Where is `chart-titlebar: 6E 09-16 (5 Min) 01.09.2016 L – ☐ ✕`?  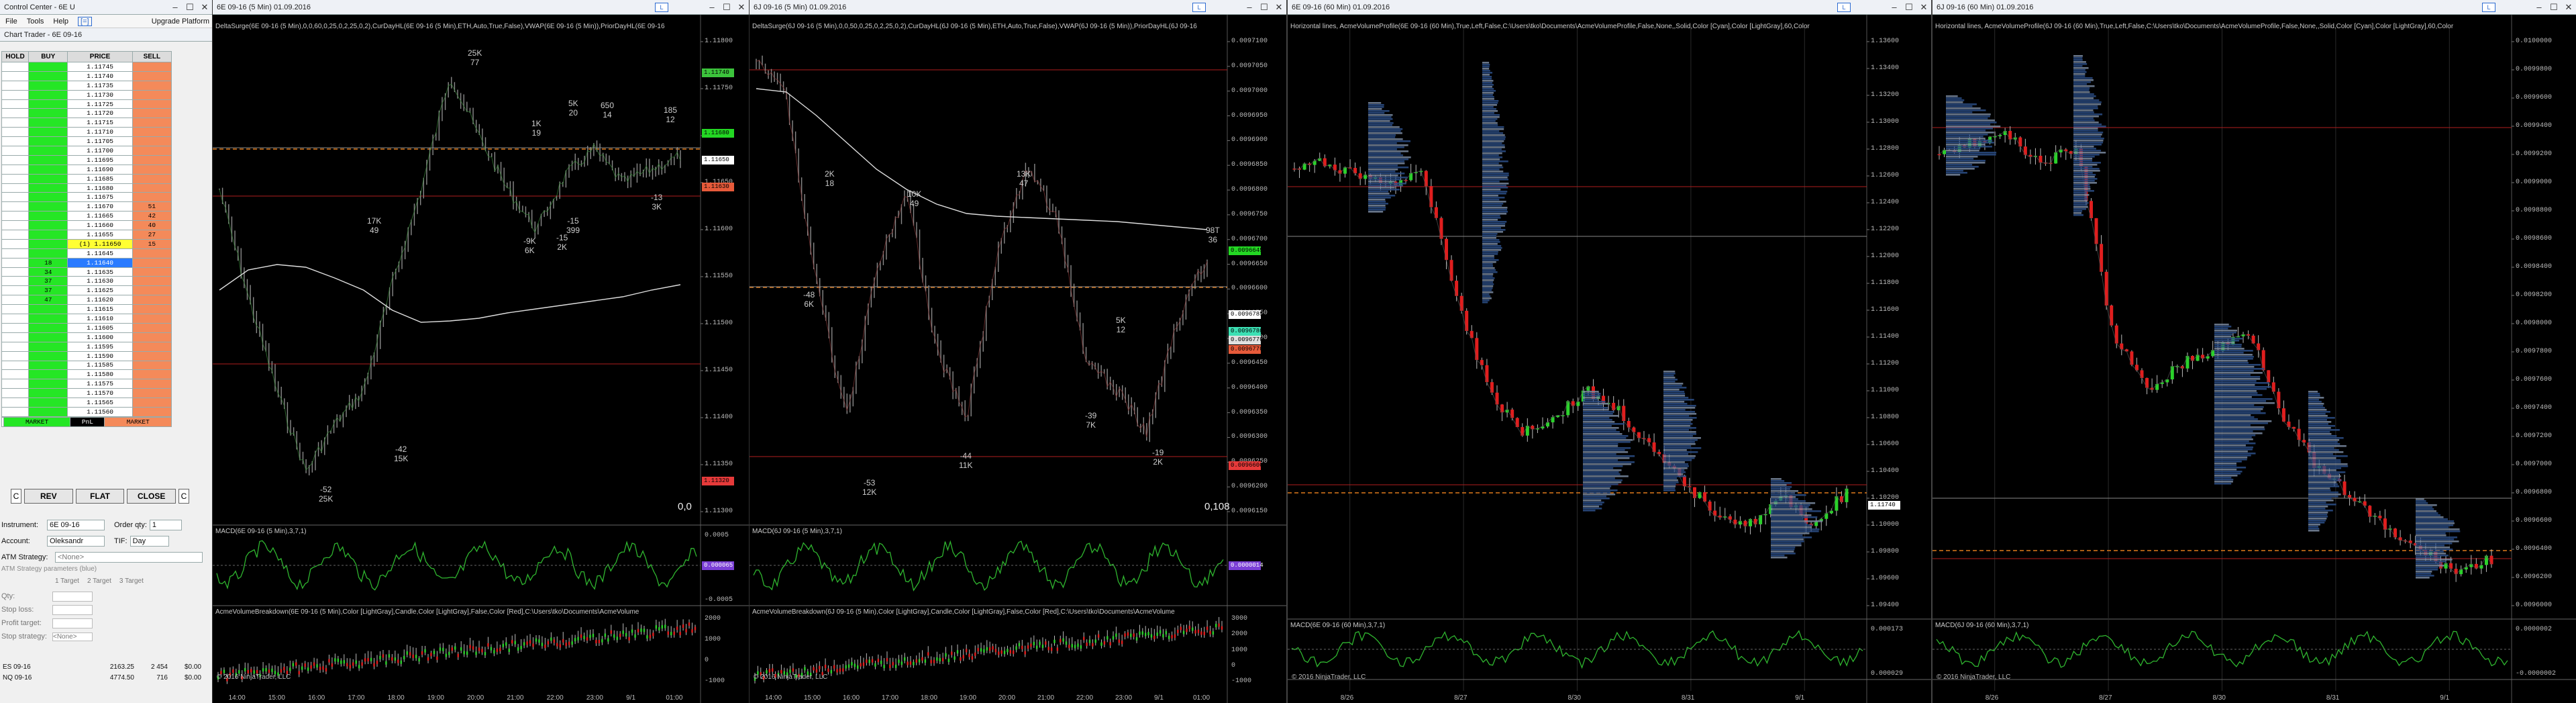 chart-titlebar: 6E 09-16 (5 Min) 01.09.2016 L – ☐ ✕ is located at coordinates (481, 8).